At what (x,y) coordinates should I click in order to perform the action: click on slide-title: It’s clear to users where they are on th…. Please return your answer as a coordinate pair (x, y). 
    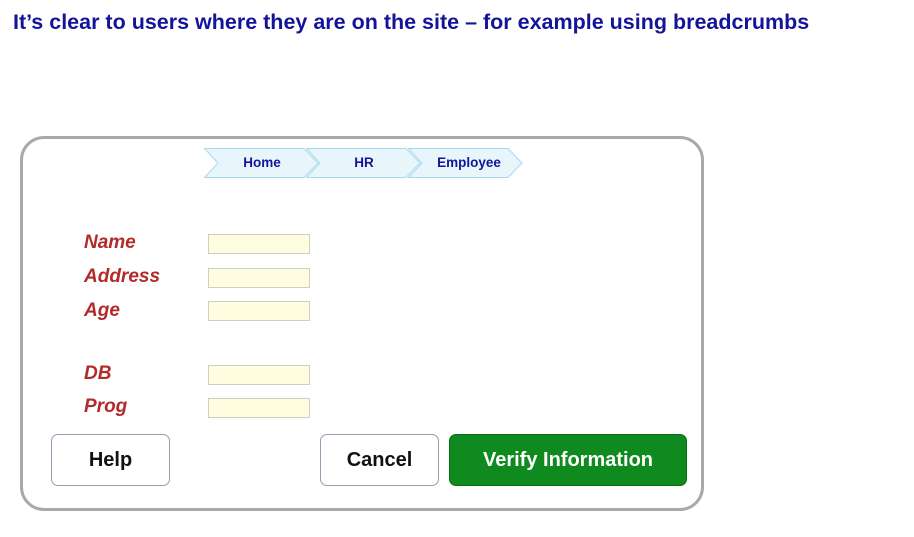
    Looking at the image, I should click on (411, 22).